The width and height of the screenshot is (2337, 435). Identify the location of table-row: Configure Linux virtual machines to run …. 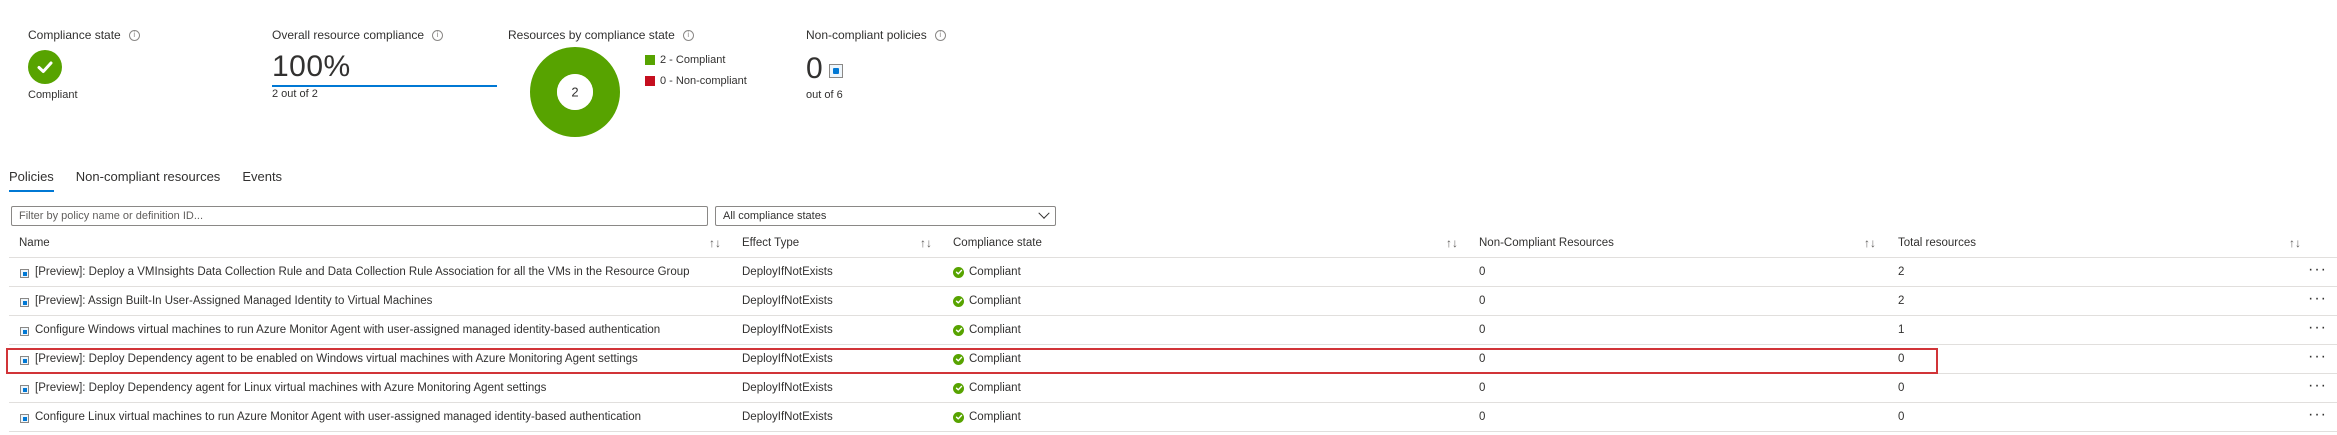
(1173, 417).